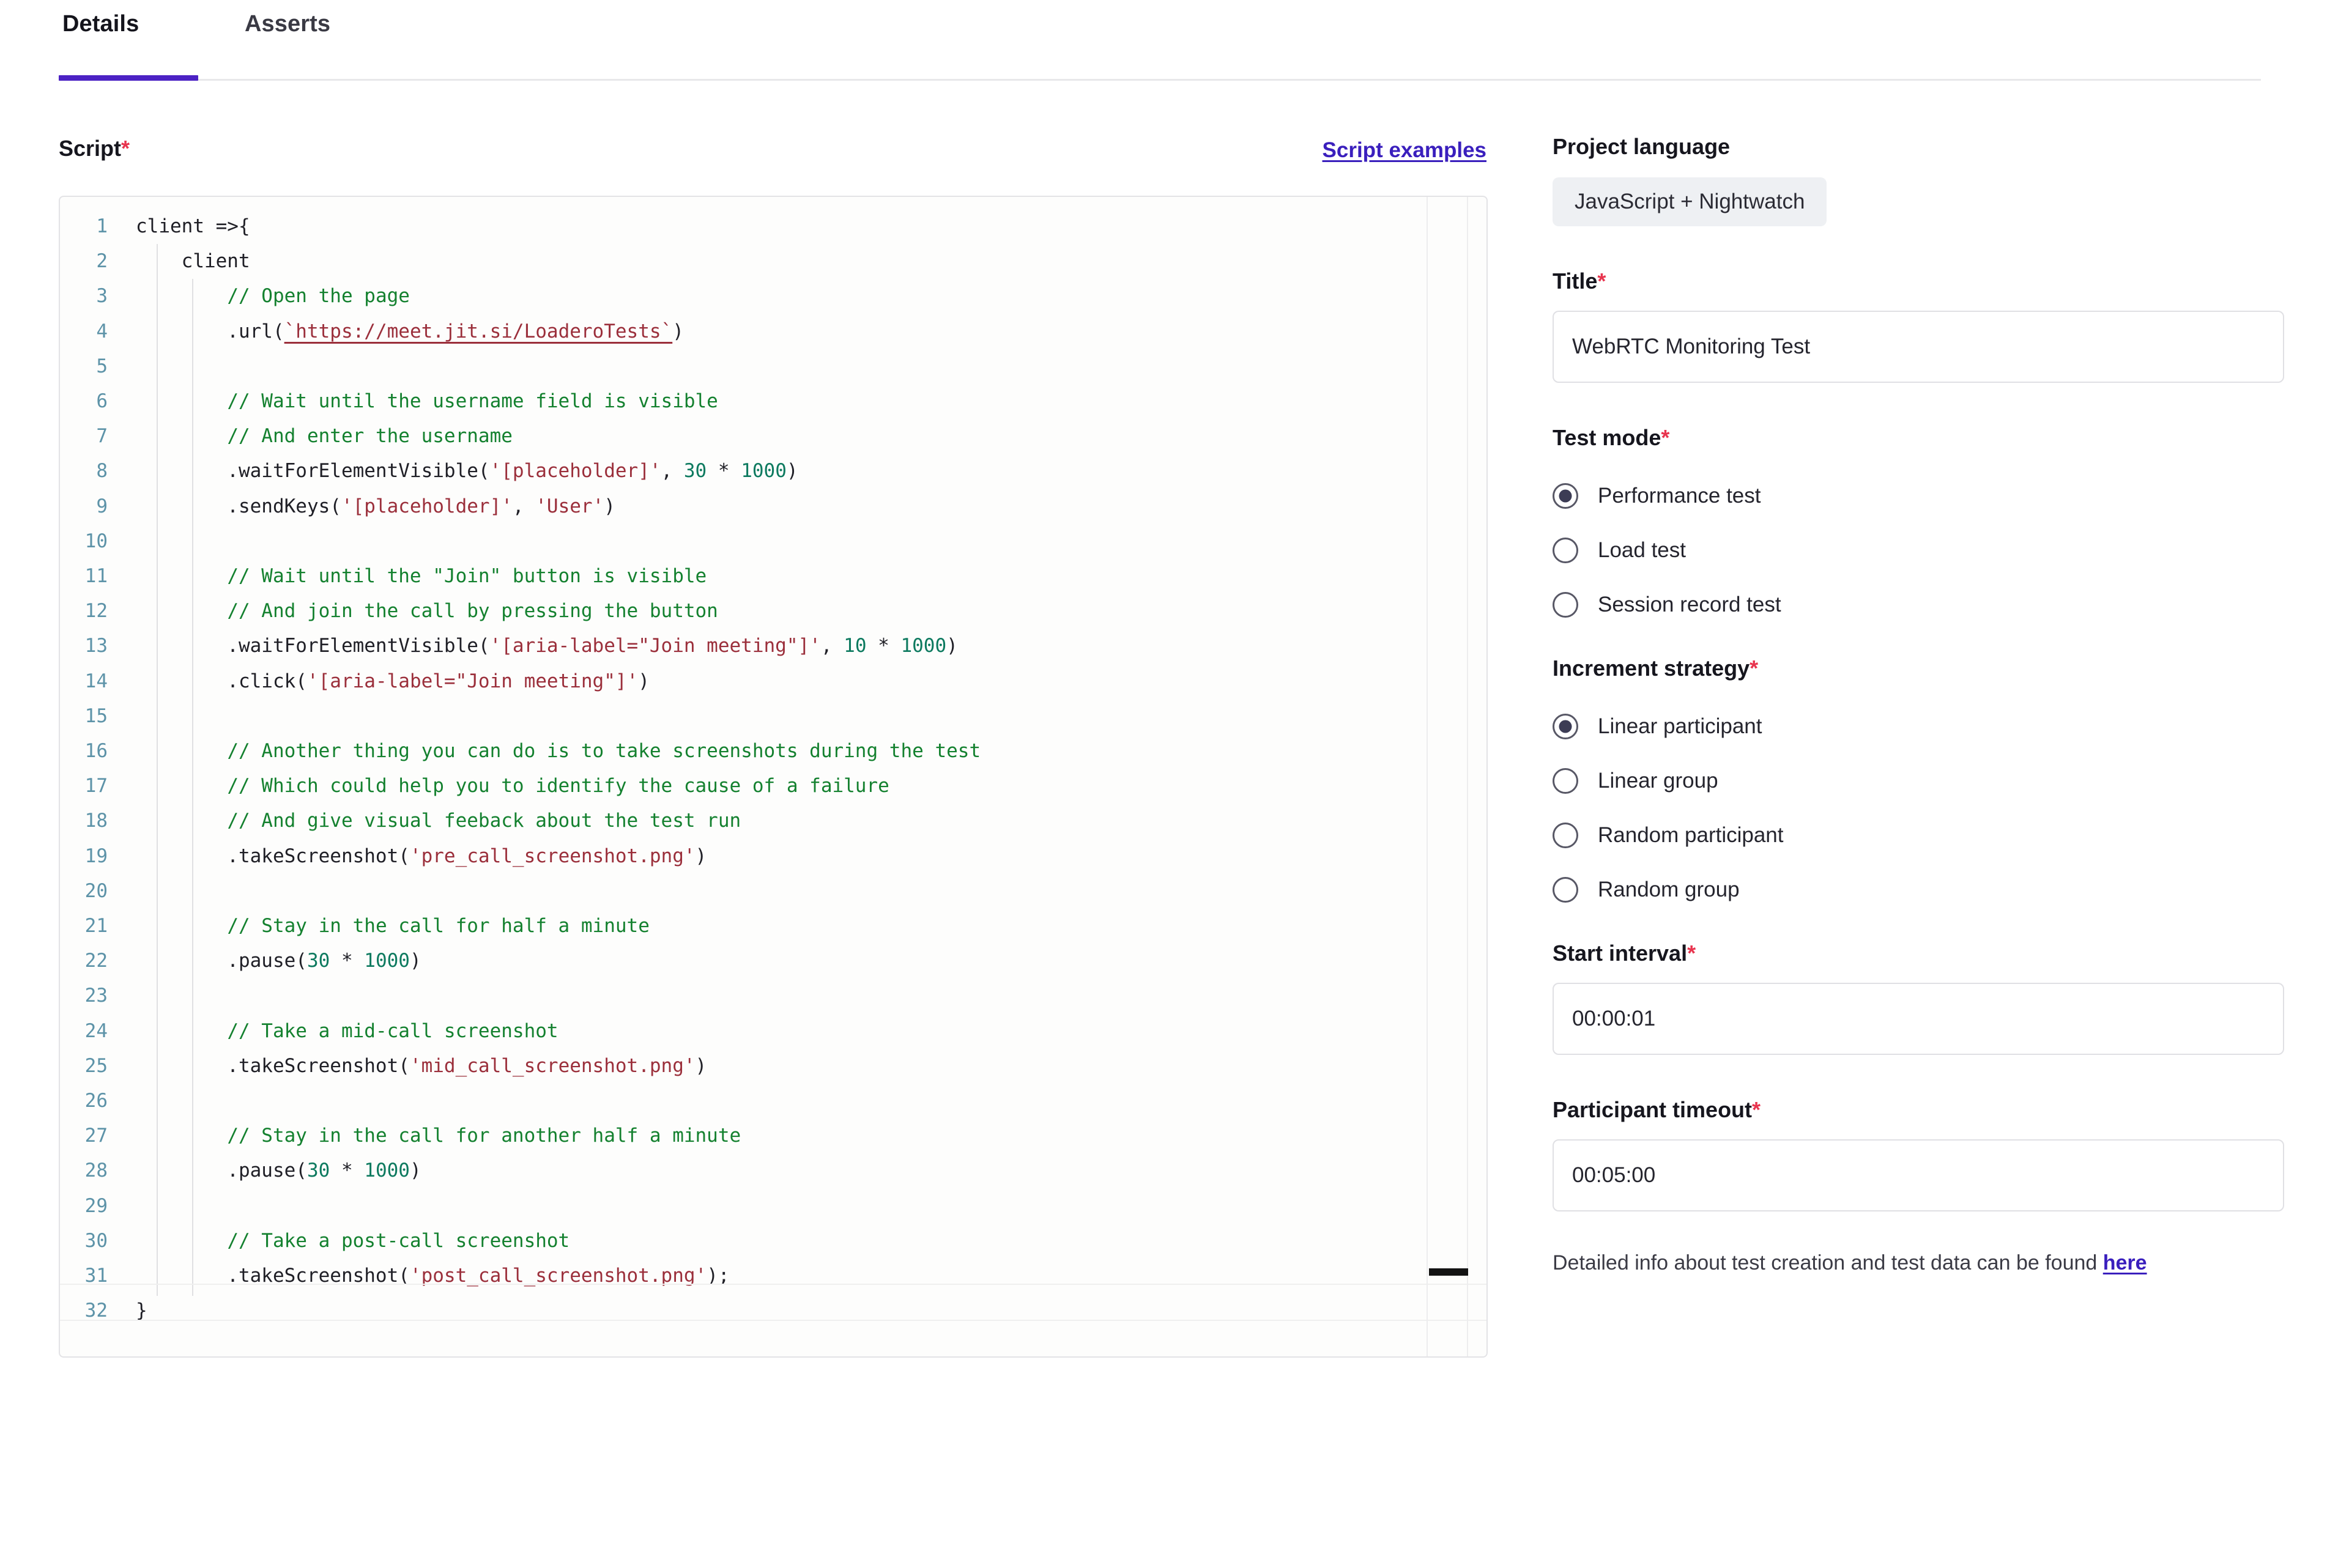 The width and height of the screenshot is (2349, 1568). I want to click on increment-strategy-label: Increment strategy*, so click(1920, 668).